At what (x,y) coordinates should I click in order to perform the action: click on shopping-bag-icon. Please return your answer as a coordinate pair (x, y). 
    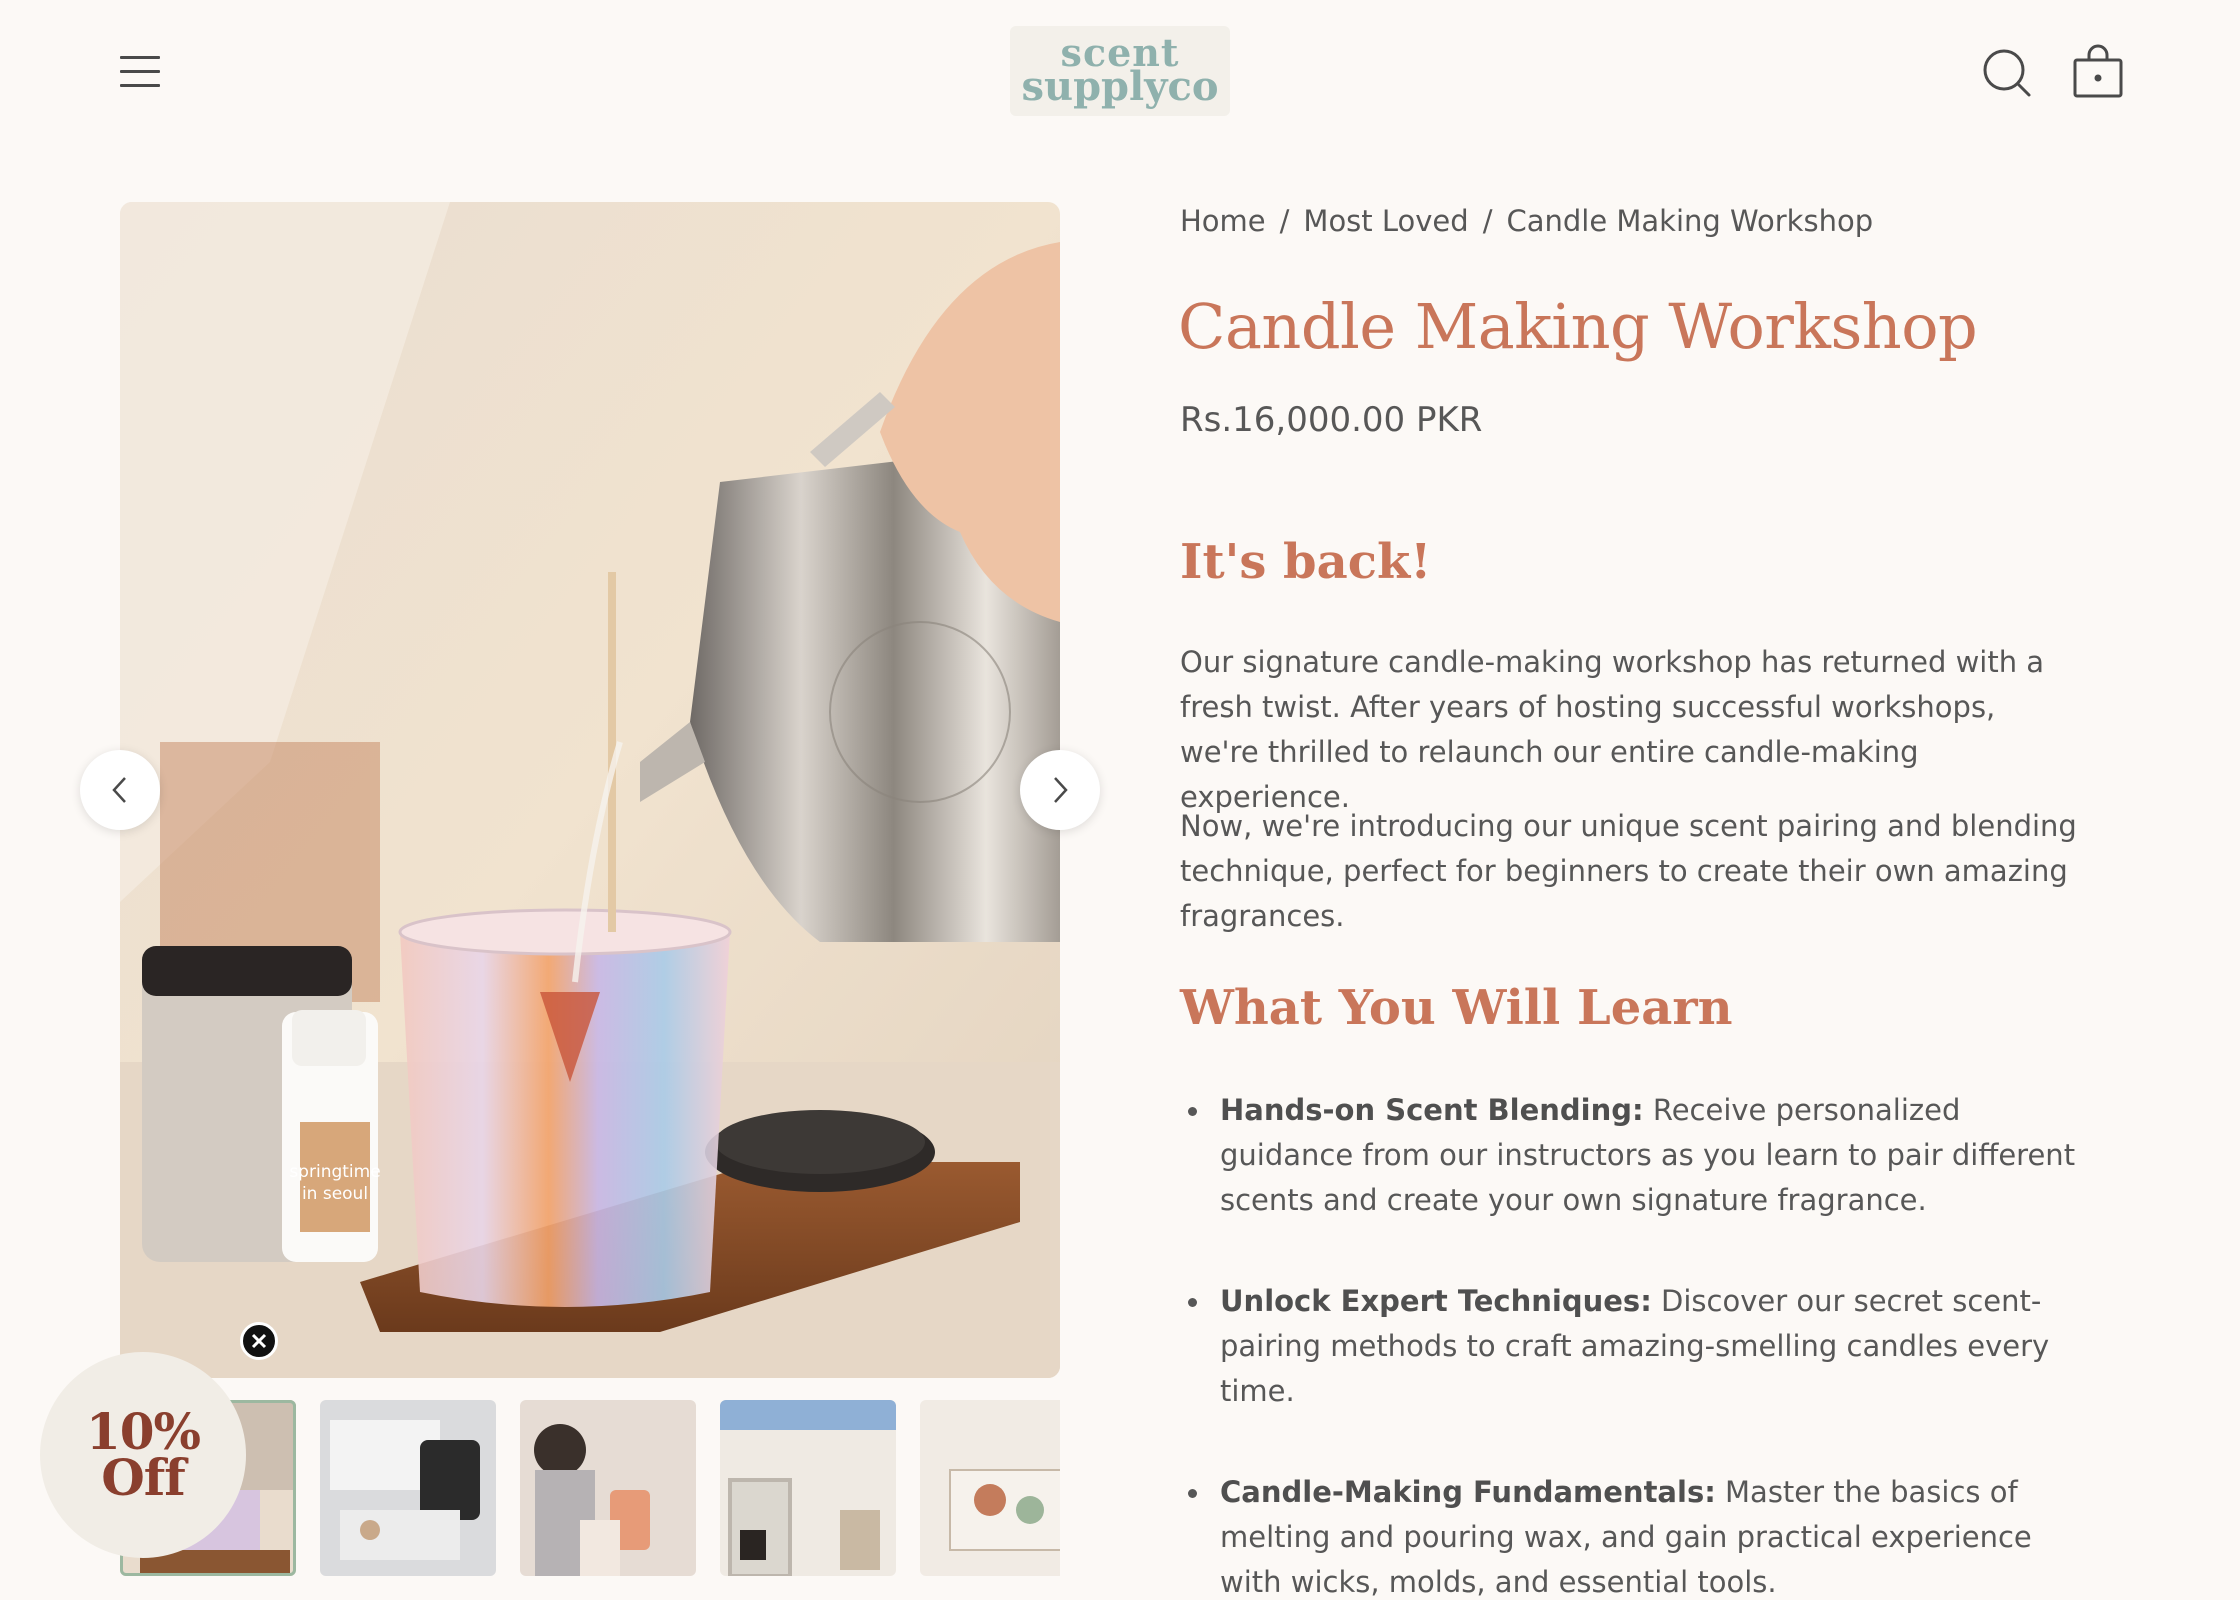
    Looking at the image, I should click on (2098, 72).